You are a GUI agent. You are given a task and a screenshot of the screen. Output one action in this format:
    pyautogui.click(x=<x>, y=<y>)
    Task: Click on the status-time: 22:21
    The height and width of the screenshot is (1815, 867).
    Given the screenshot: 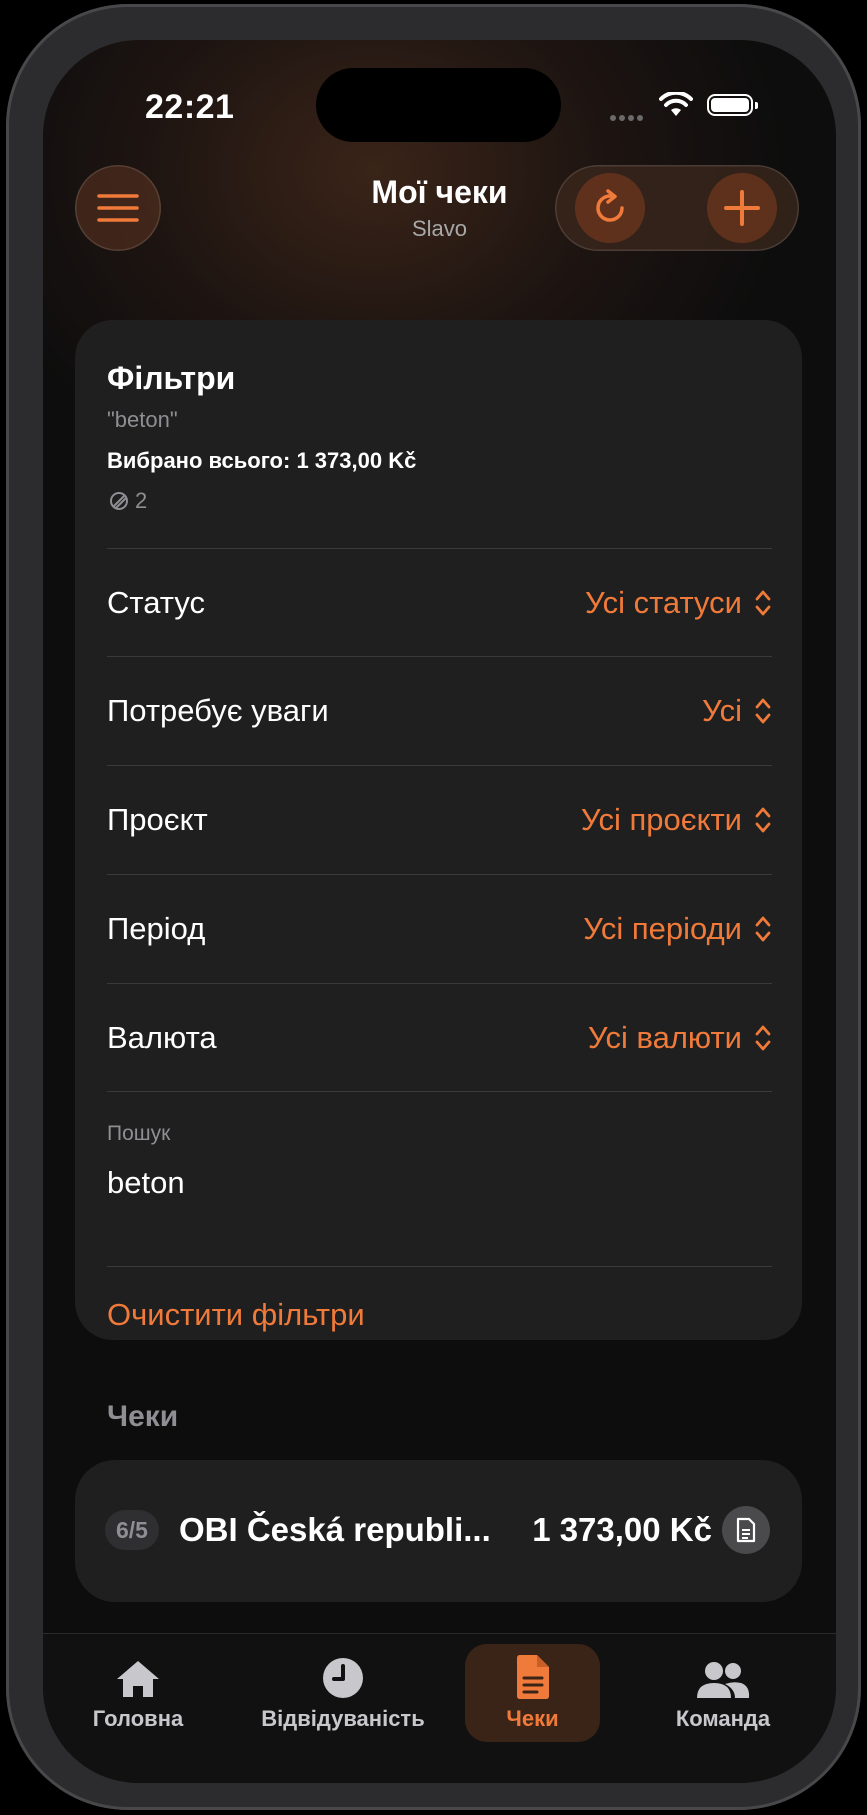 What is the action you would take?
    pyautogui.click(x=190, y=107)
    